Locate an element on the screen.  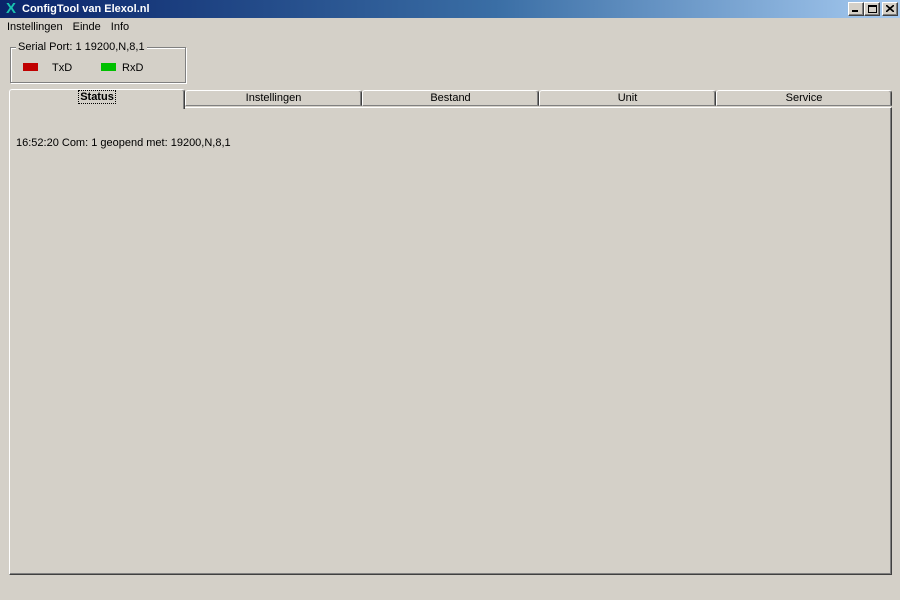
tab-bestand-label: Bestand is located at coordinates (450, 98).